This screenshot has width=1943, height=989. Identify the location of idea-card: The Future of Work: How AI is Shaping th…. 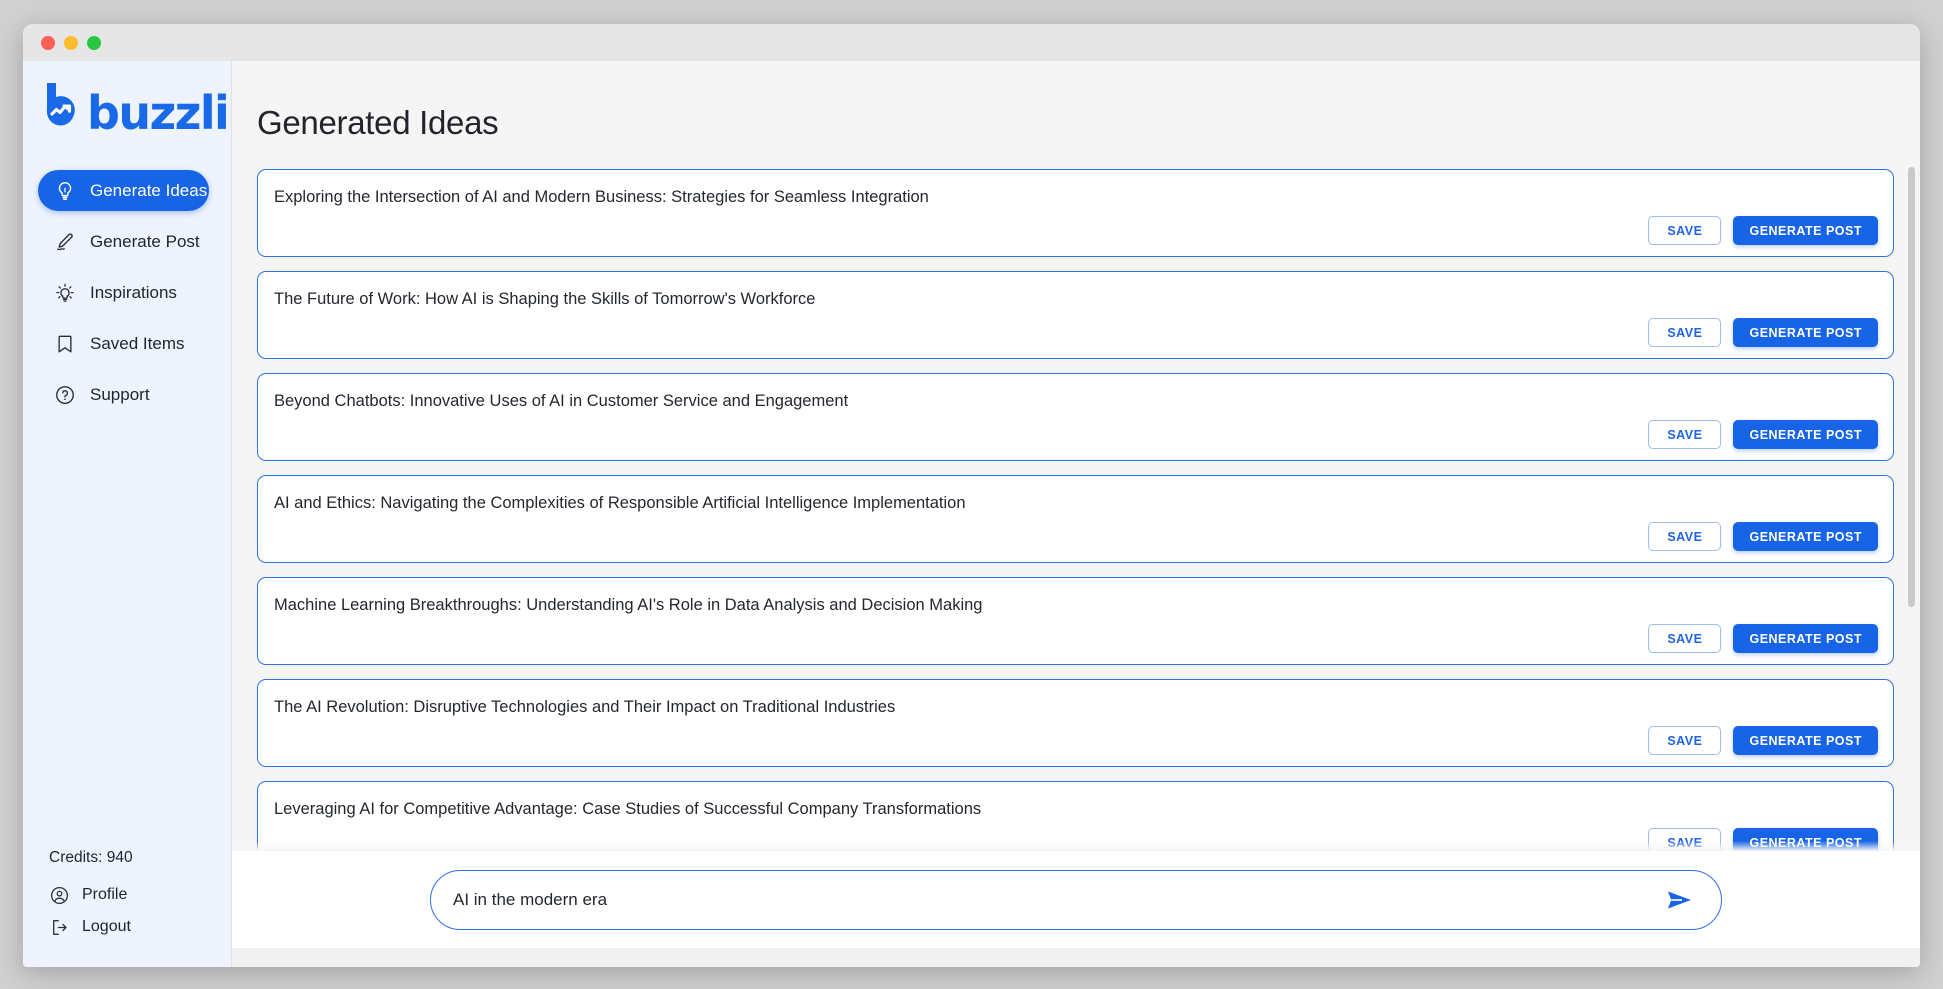
(1075, 315).